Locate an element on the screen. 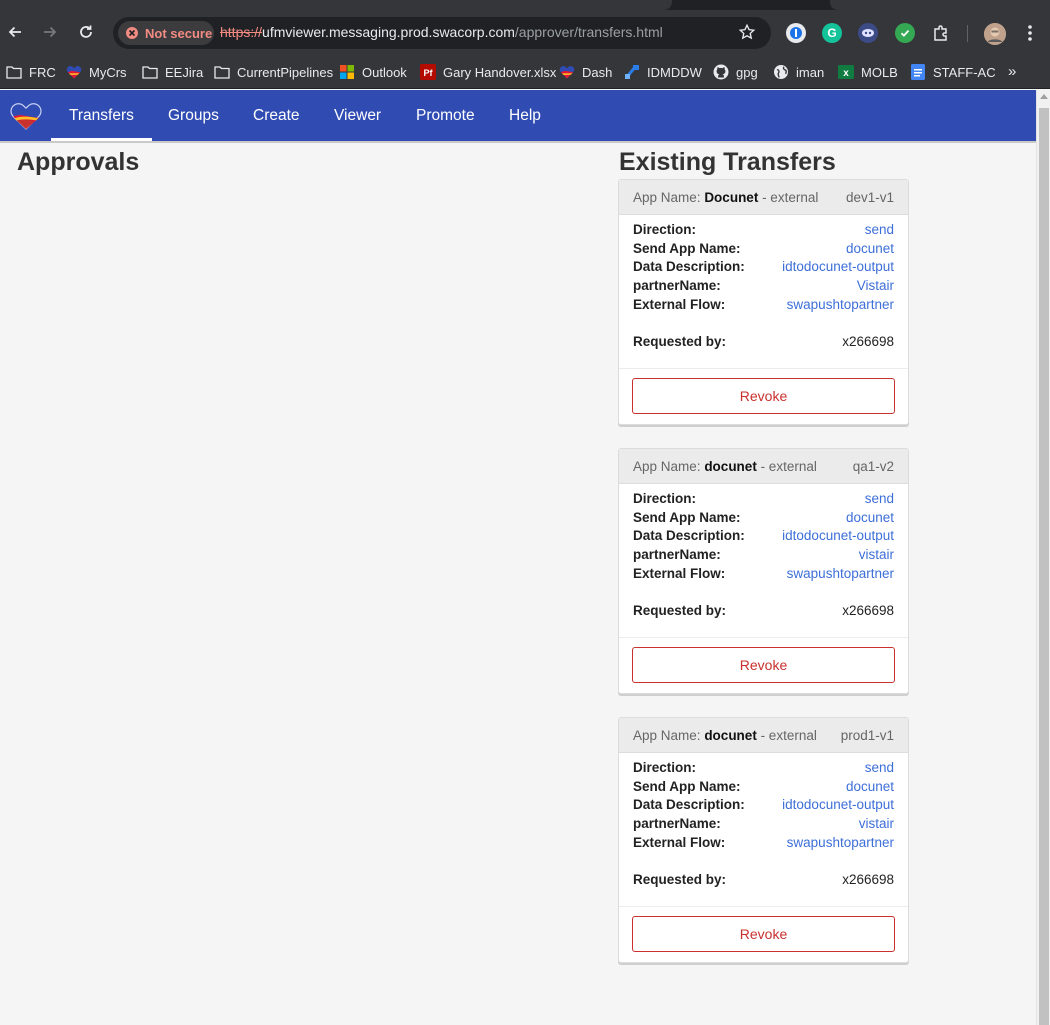 The height and width of the screenshot is (1025, 1050). southwest-heart-logo is located at coordinates (26, 116).